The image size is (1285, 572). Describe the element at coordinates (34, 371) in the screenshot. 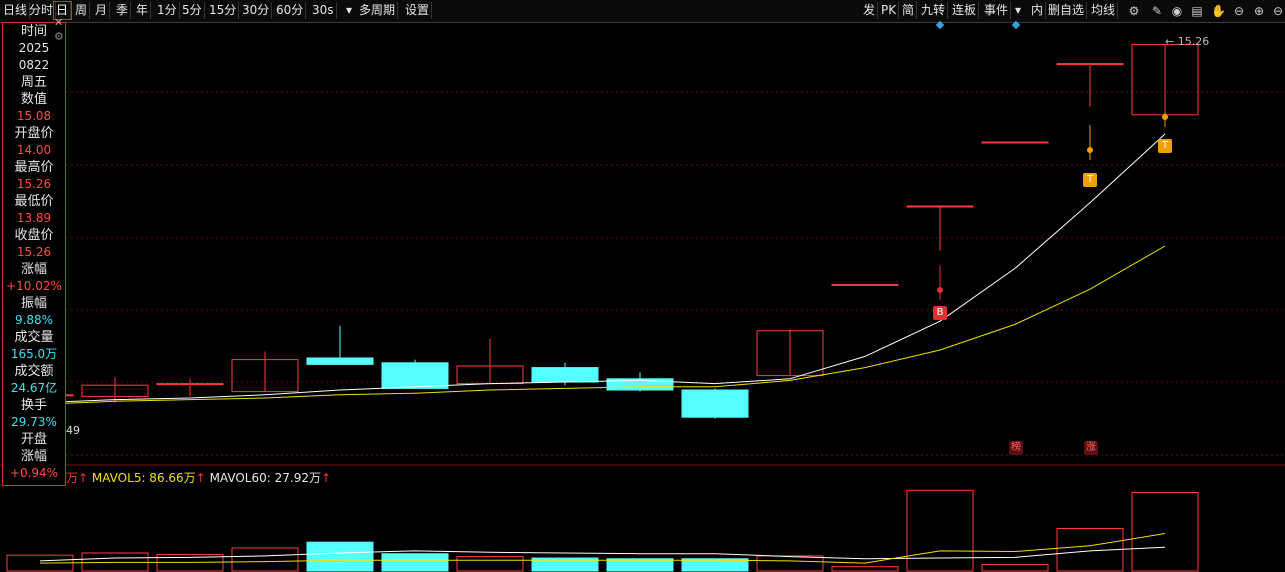

I see `turnover-label: 成交额` at that location.